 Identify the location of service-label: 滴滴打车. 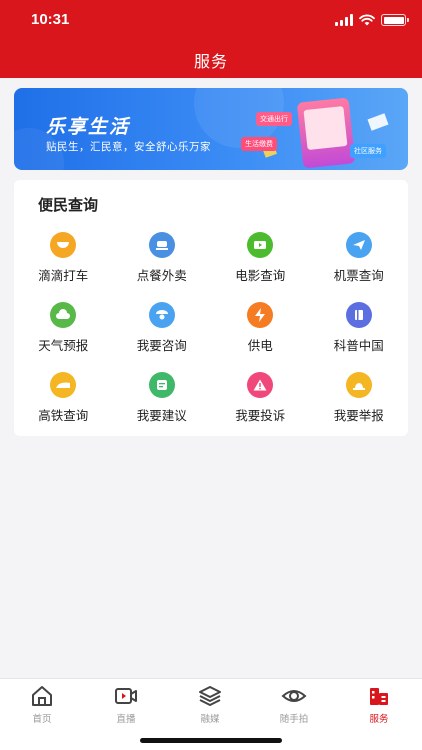
(63, 275).